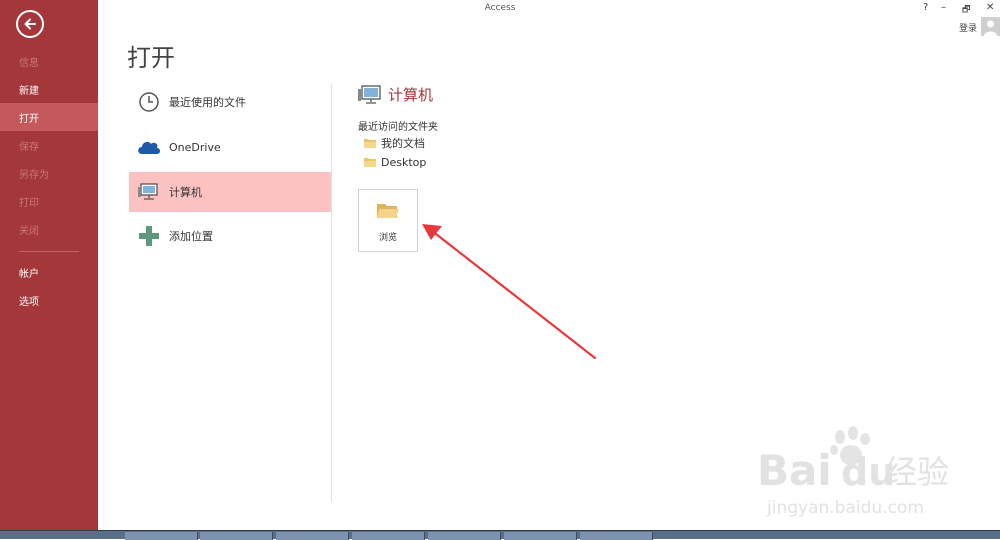 Image resolution: width=1000 pixels, height=540 pixels. I want to click on minimize-button: –, so click(943, 7).